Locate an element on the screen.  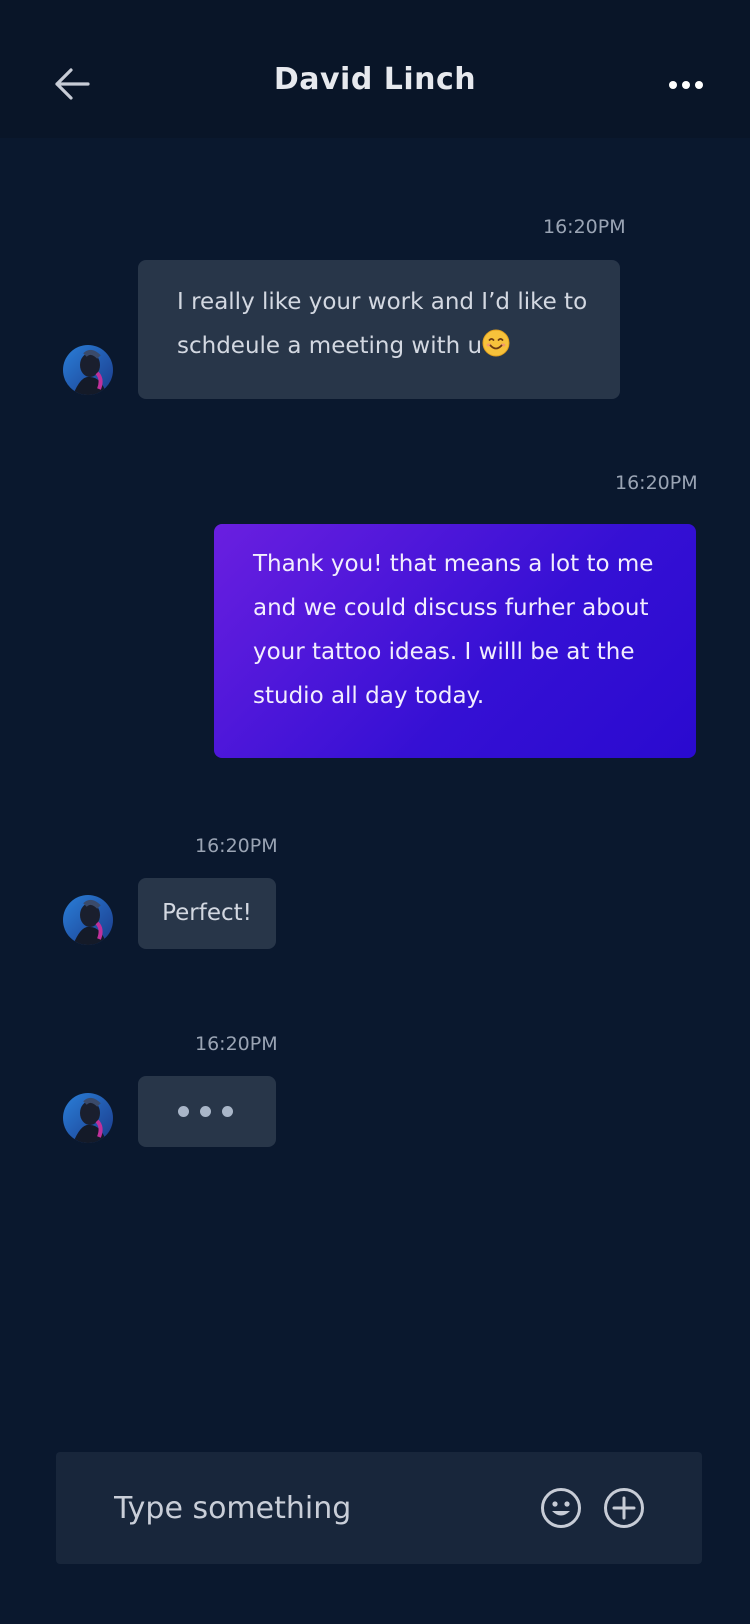
chat-header: David Linch is located at coordinates (375, 69).